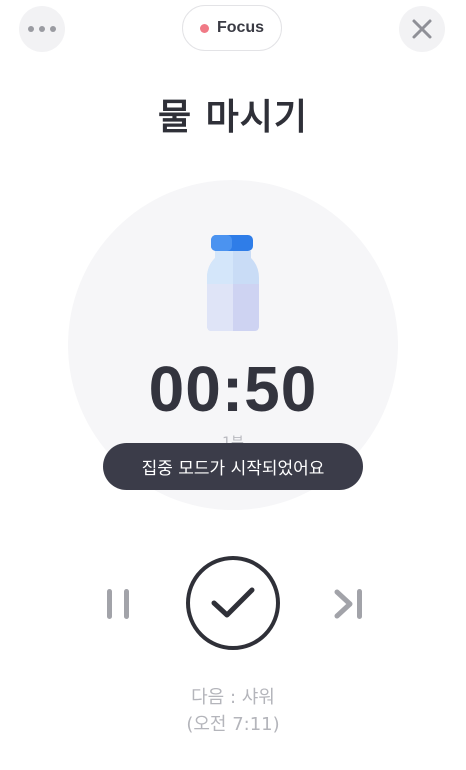 The height and width of the screenshot is (770, 466). I want to click on more-button, so click(42, 29).